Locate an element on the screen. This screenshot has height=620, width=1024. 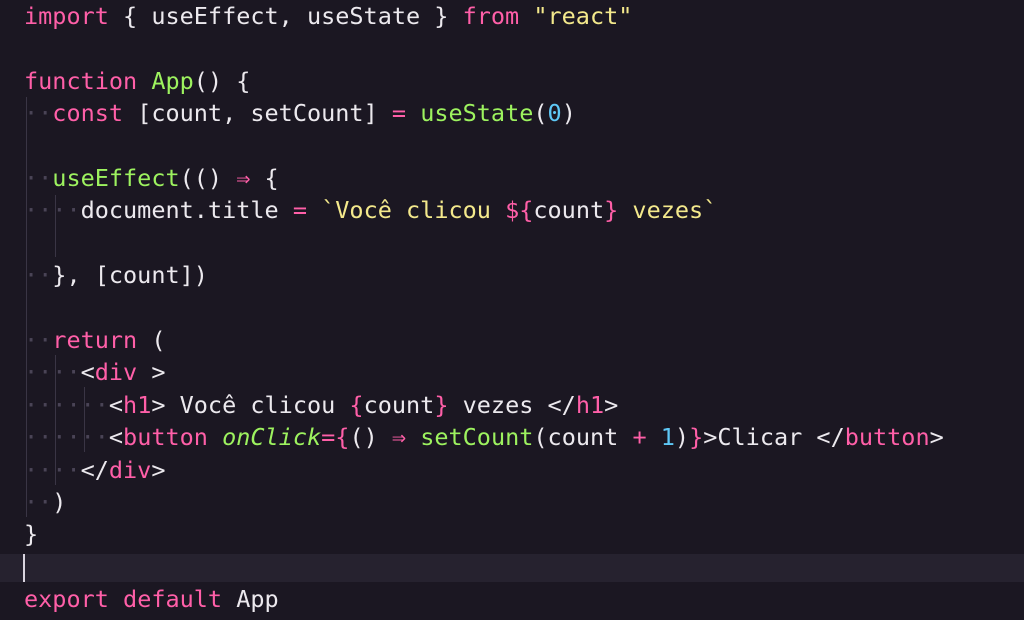
code-line: ····<div > is located at coordinates (95, 372).